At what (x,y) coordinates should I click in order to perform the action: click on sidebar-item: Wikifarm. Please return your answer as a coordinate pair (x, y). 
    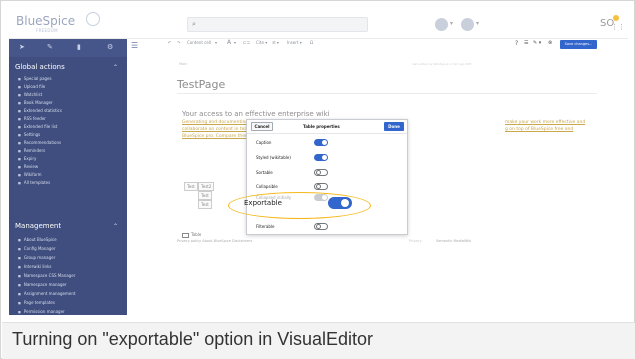
    Looking at the image, I should click on (30, 174).